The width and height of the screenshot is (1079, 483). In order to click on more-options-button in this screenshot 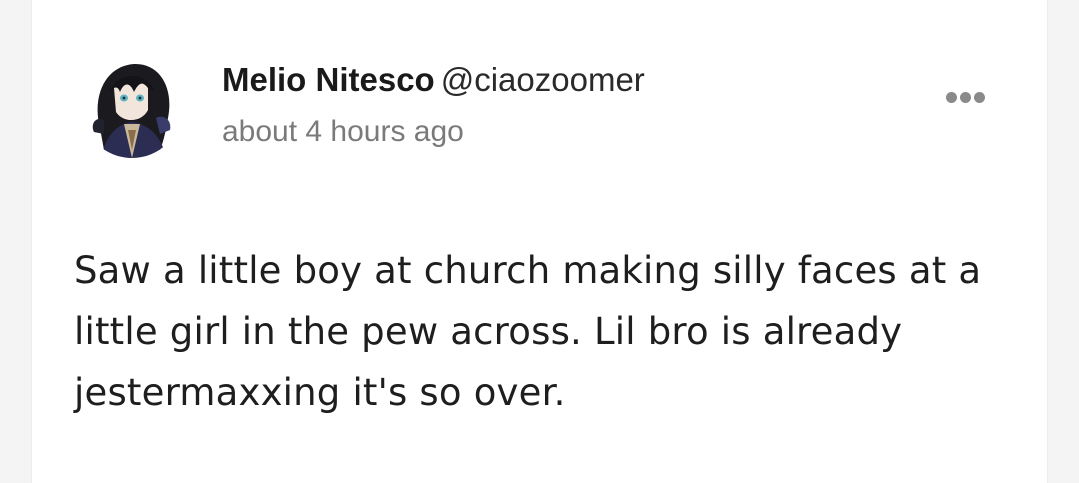, I will do `click(965, 97)`.